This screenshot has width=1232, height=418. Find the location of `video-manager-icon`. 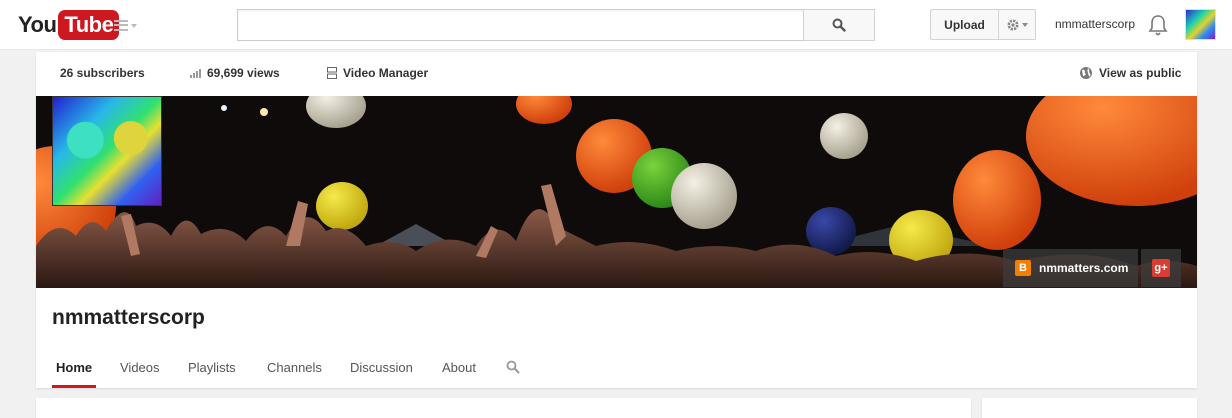

video-manager-icon is located at coordinates (332, 73).